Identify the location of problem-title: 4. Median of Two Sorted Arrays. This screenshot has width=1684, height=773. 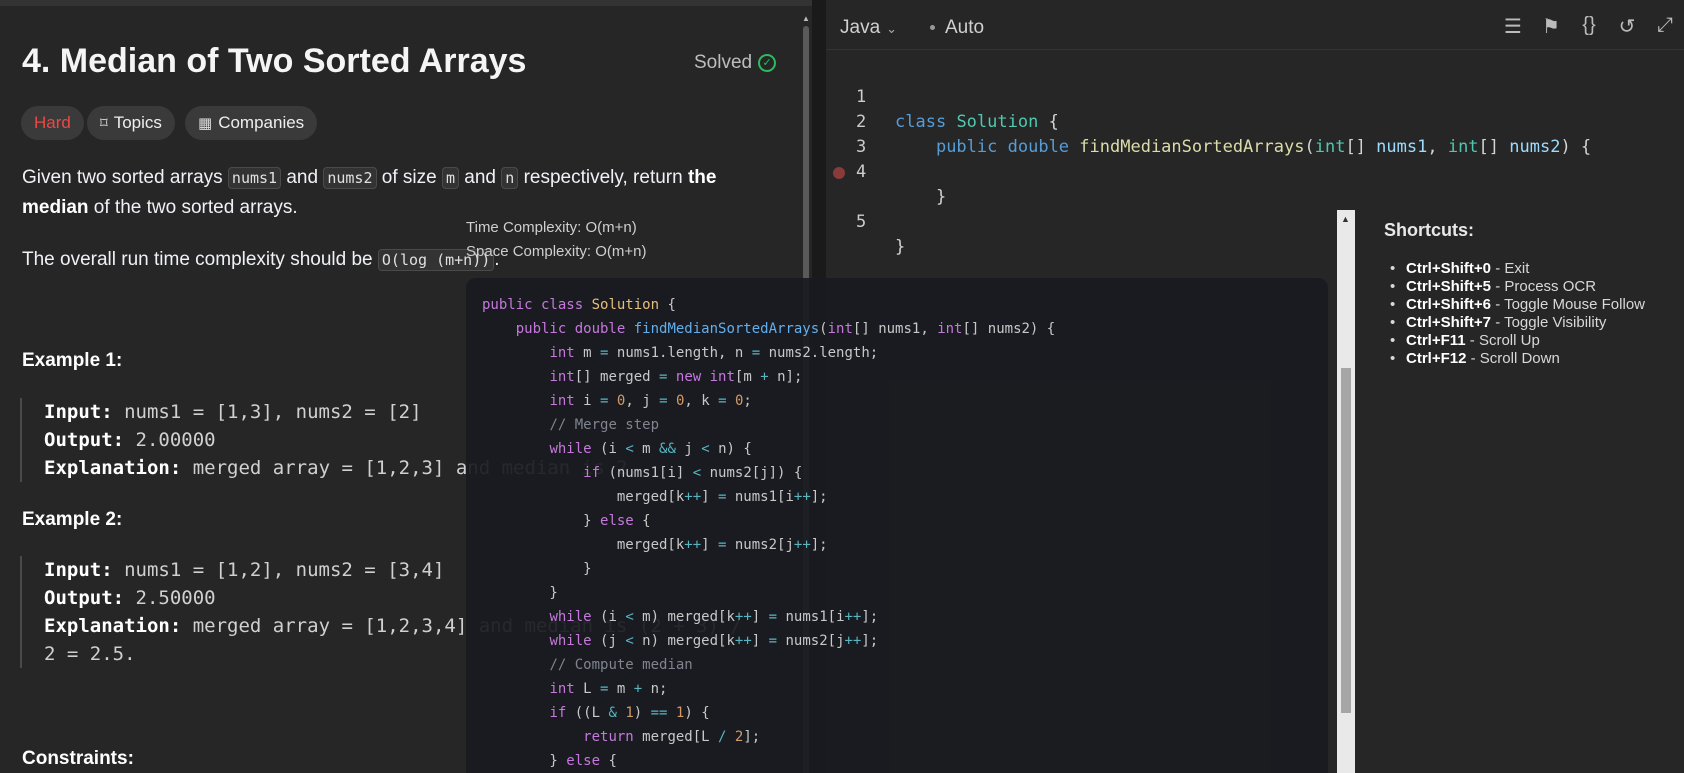
(274, 61).